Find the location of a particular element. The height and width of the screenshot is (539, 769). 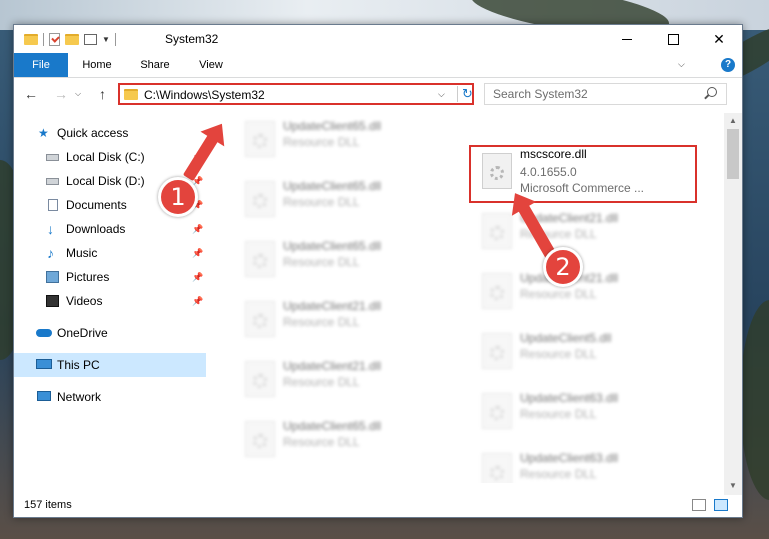

minimize-button is located at coordinates (627, 39).